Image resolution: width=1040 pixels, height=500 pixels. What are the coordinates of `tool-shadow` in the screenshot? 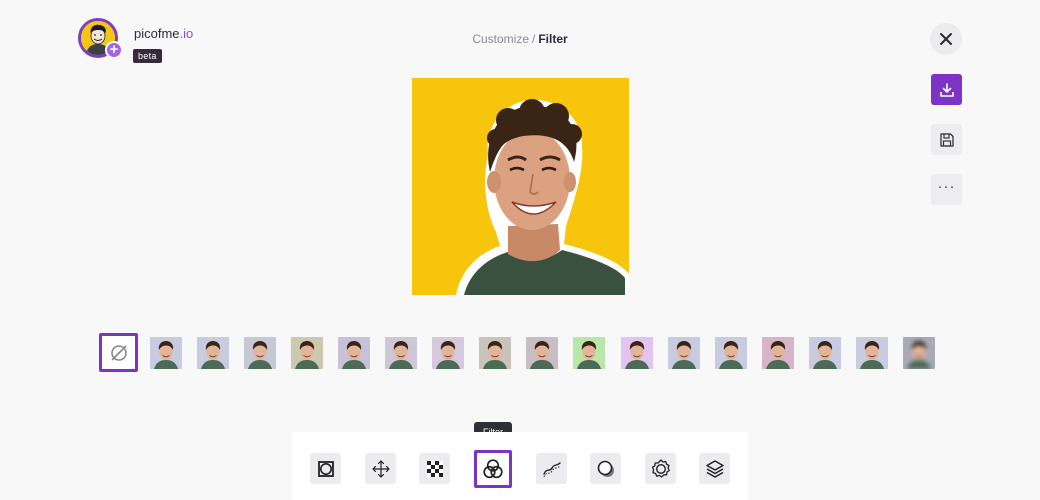 It's located at (605, 468).